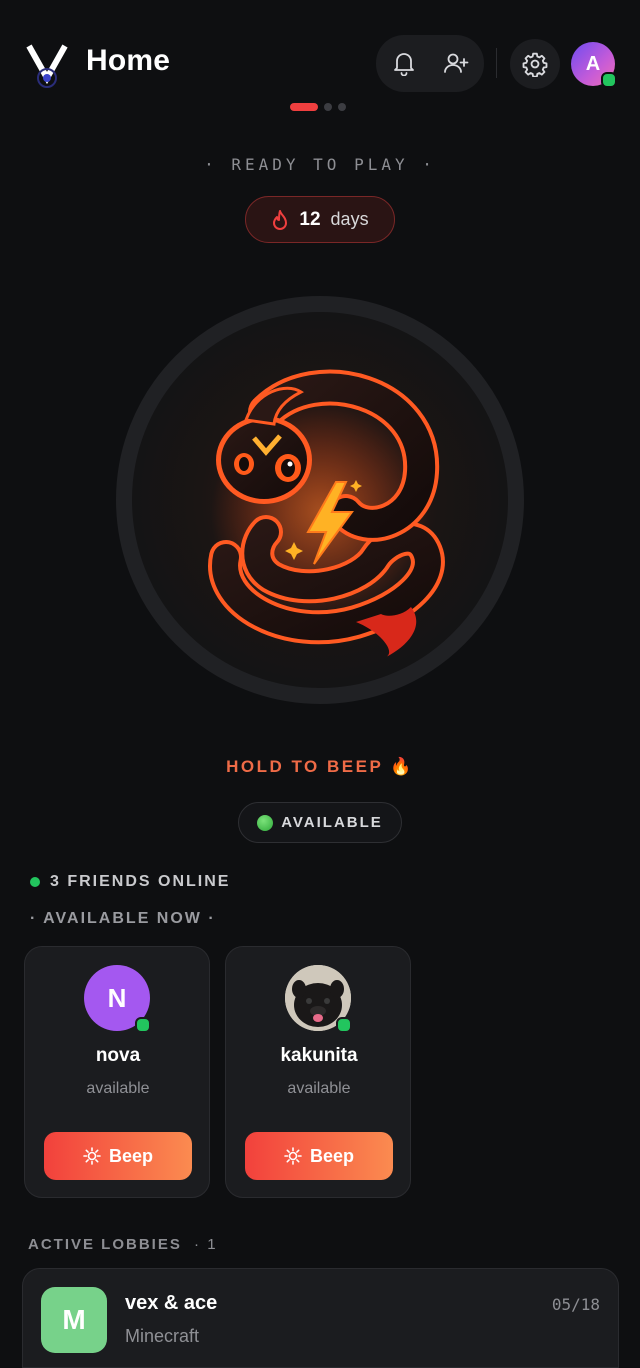 Image resolution: width=640 pixels, height=1368 pixels. What do you see at coordinates (349, 219) in the screenshot?
I see `streak-unit: days` at bounding box center [349, 219].